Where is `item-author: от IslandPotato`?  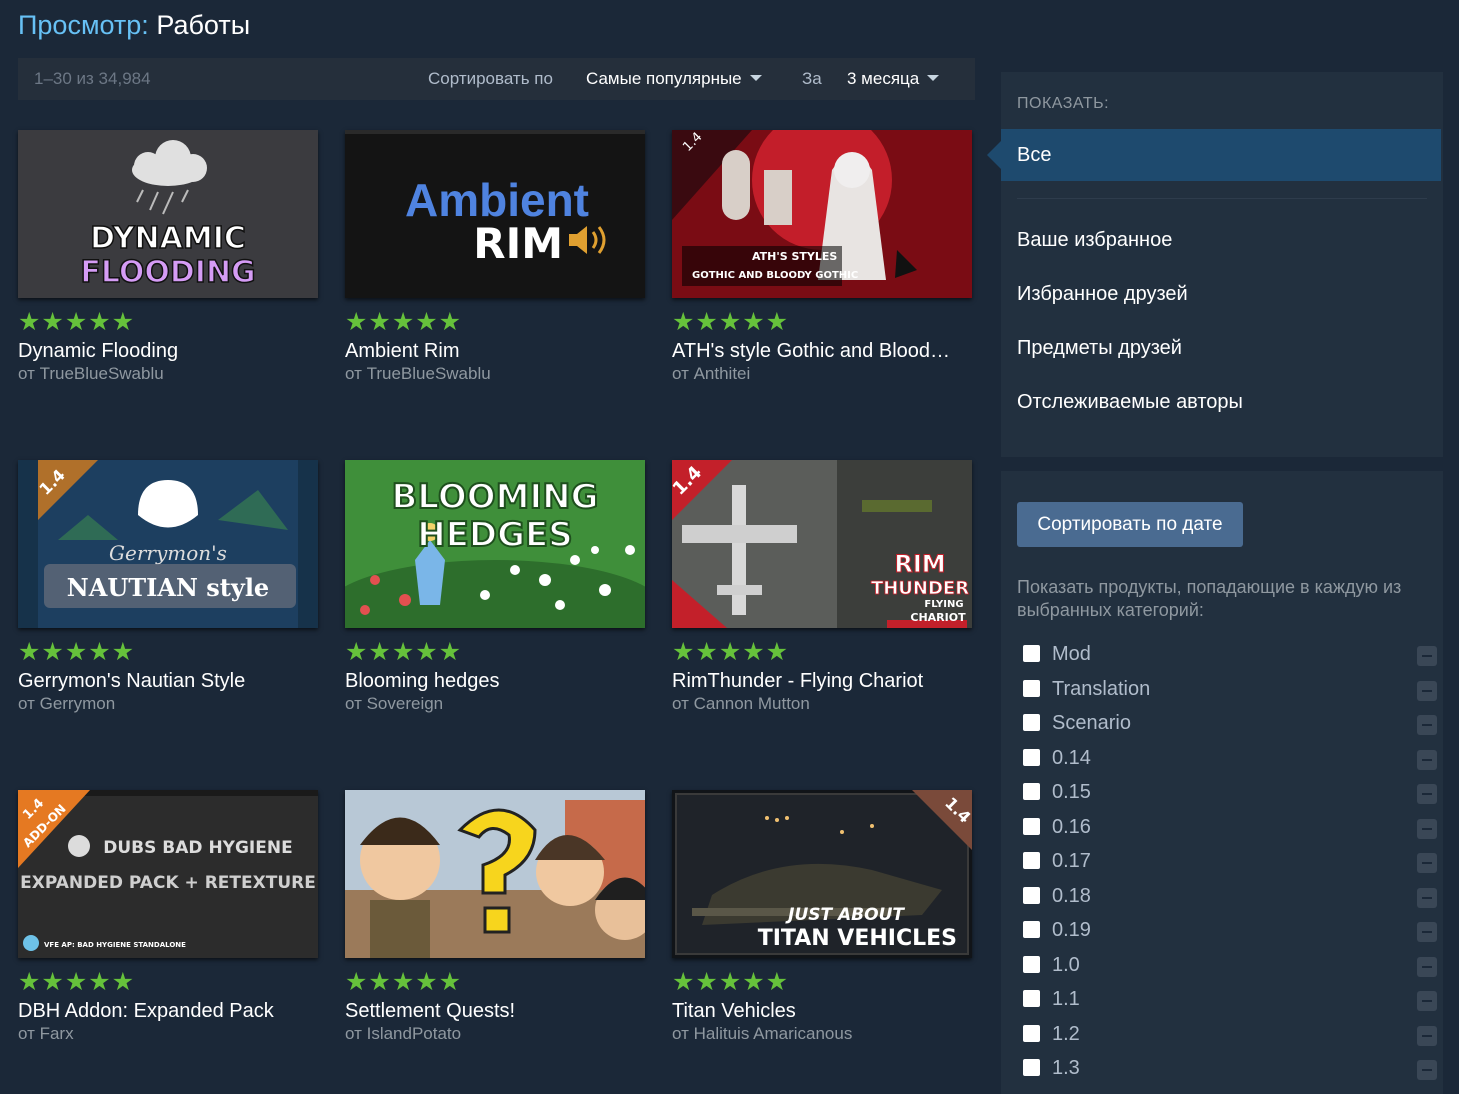 item-author: от IslandPotato is located at coordinates (403, 1034).